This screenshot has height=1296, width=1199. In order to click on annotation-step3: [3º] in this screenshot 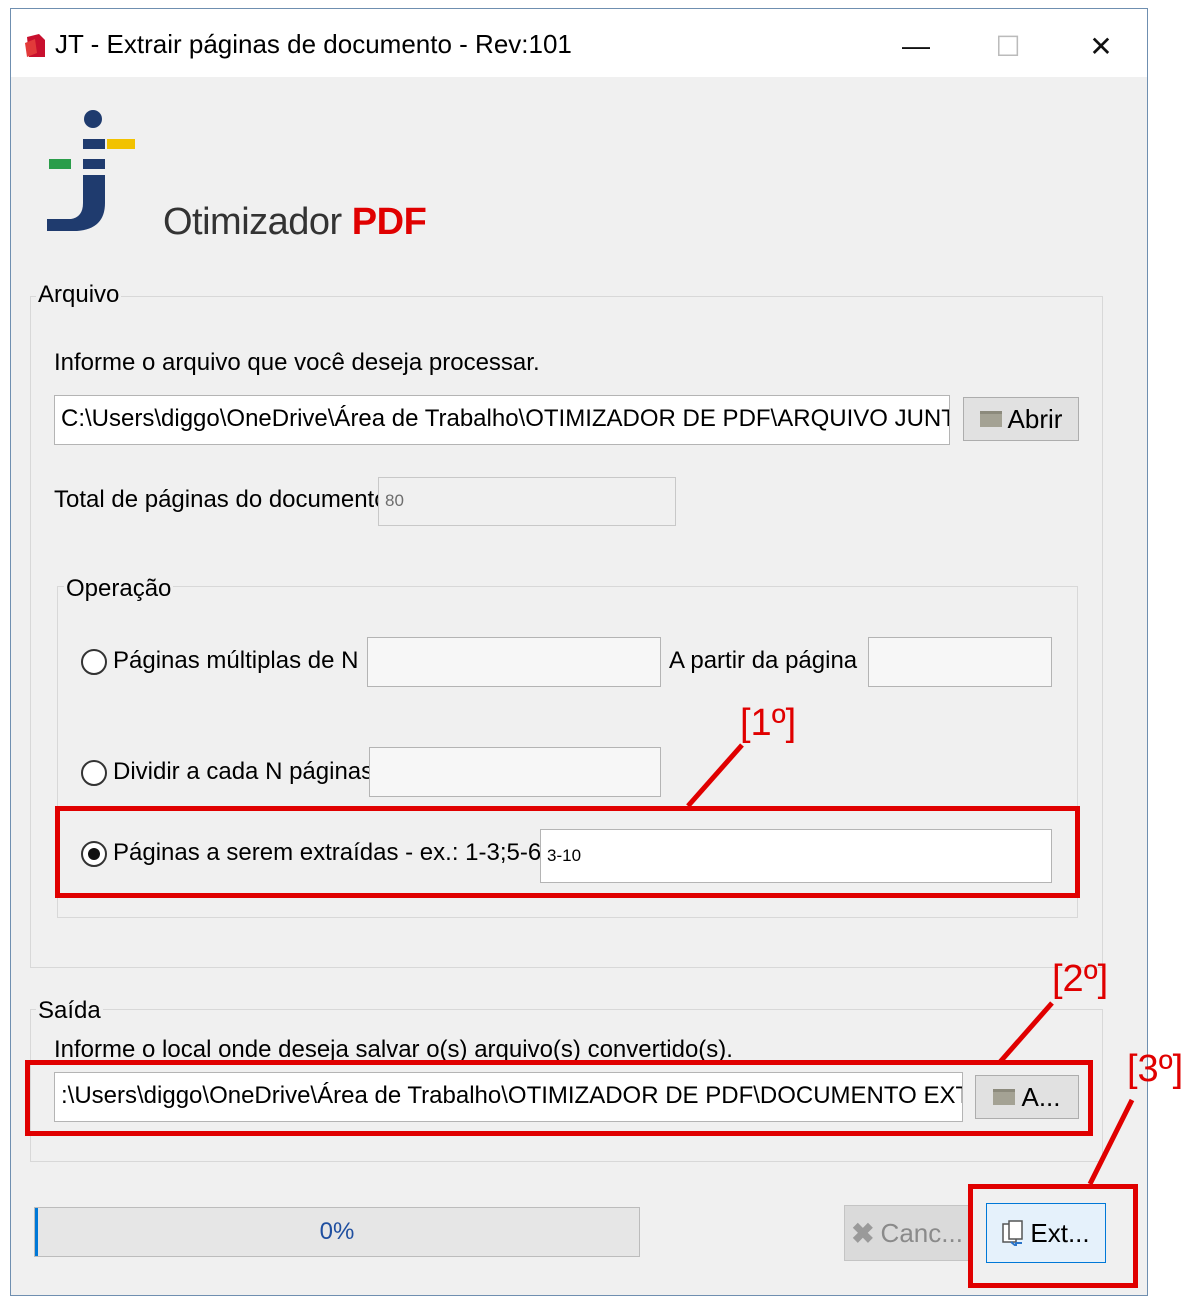, I will do `click(1155, 1069)`.